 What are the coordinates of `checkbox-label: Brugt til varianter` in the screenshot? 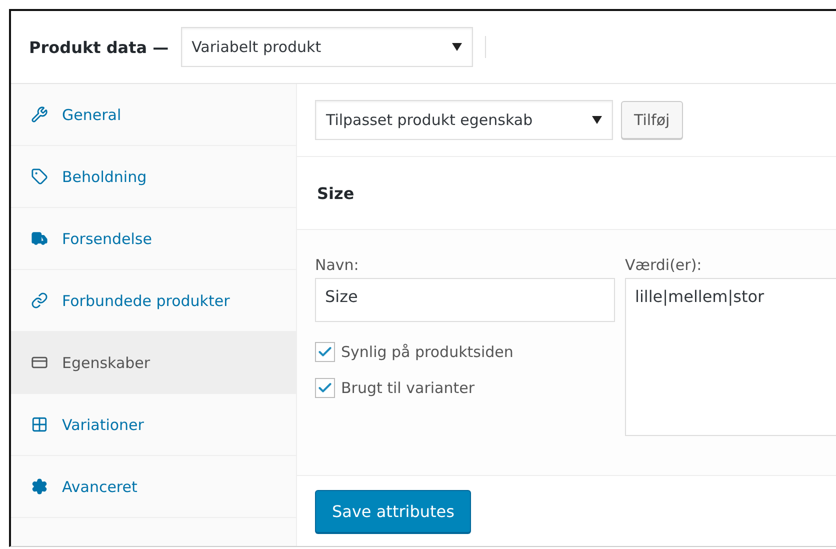 It's located at (407, 388).